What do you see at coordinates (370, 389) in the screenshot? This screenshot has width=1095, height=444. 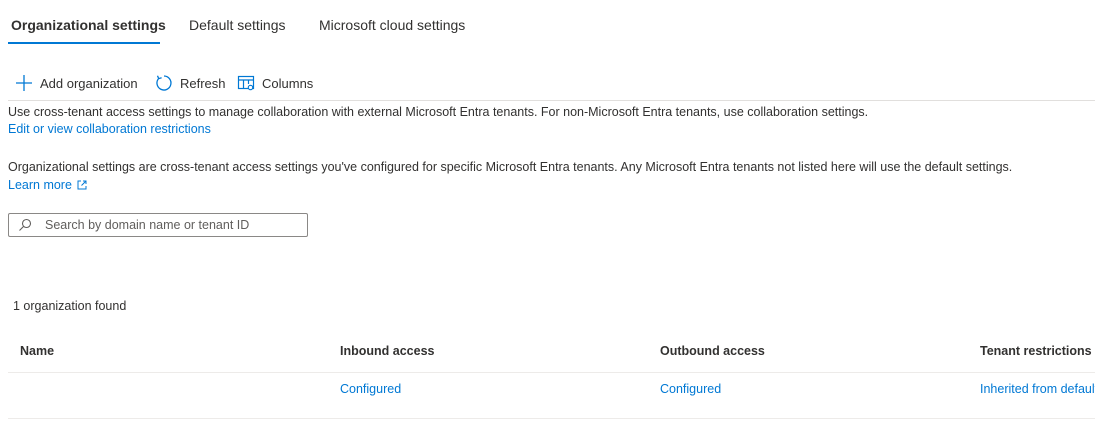 I see `inbound-access-link: Configured` at bounding box center [370, 389].